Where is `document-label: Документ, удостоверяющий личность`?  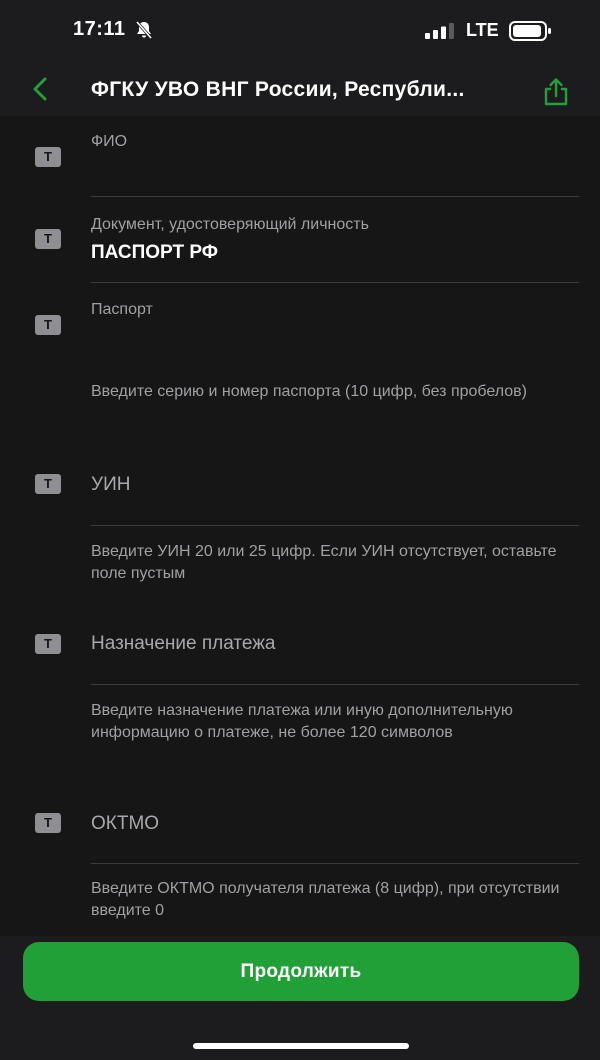
document-label: Документ, удостоверяющий личность is located at coordinates (230, 224).